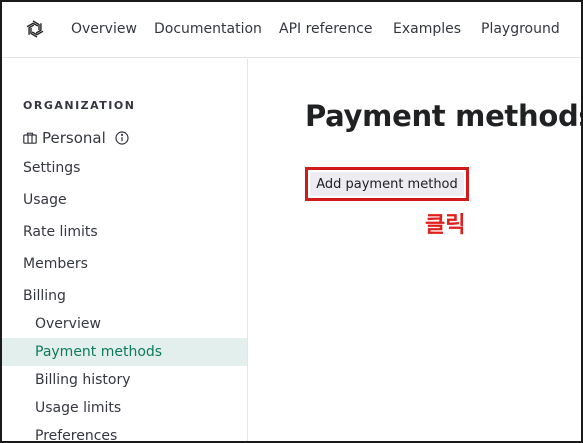  I want to click on sidebar-item-billing: Billing, so click(44, 296).